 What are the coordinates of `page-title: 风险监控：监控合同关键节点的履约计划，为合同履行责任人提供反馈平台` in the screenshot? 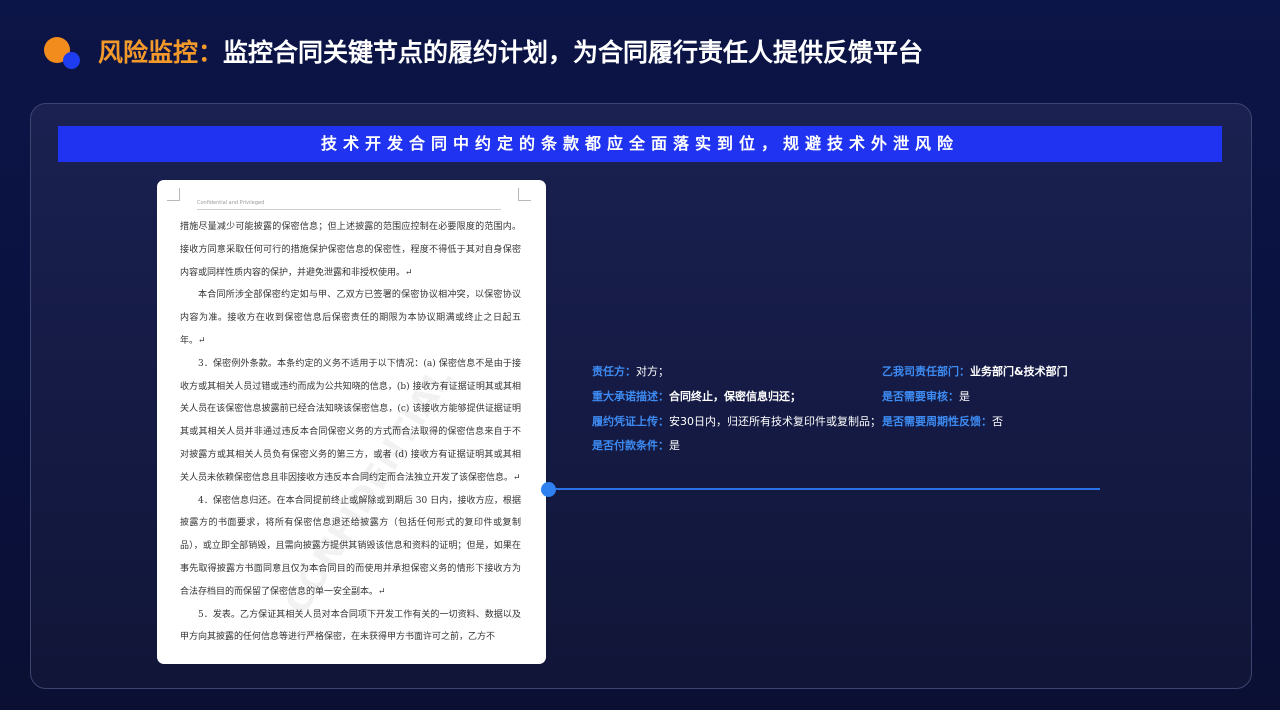 It's located at (510, 53).